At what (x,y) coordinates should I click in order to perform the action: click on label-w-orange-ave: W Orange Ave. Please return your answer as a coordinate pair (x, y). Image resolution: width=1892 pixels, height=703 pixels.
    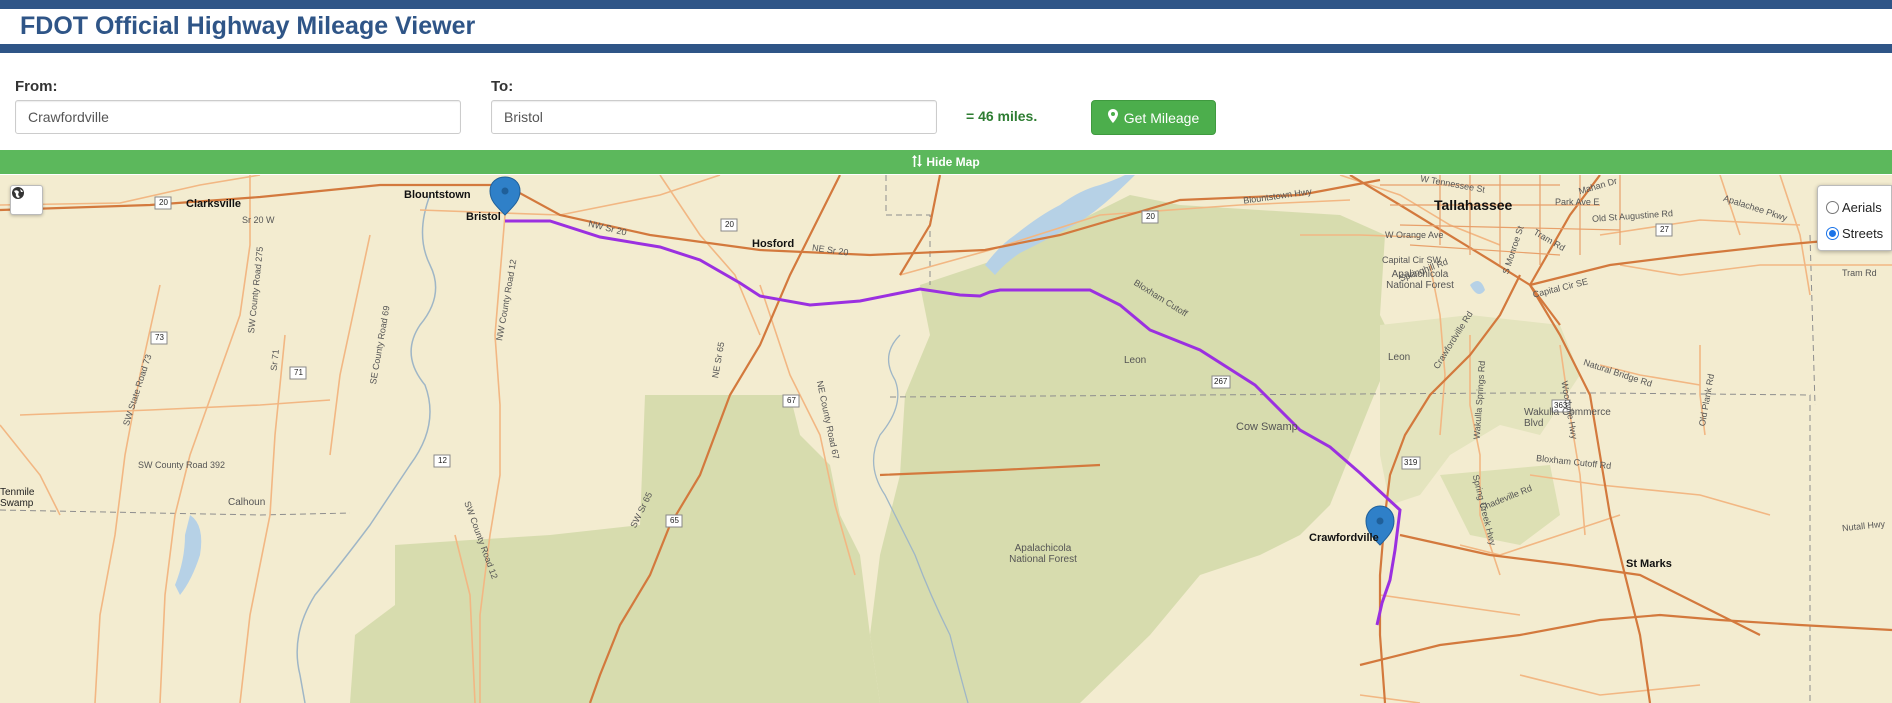
    Looking at the image, I should click on (1414, 235).